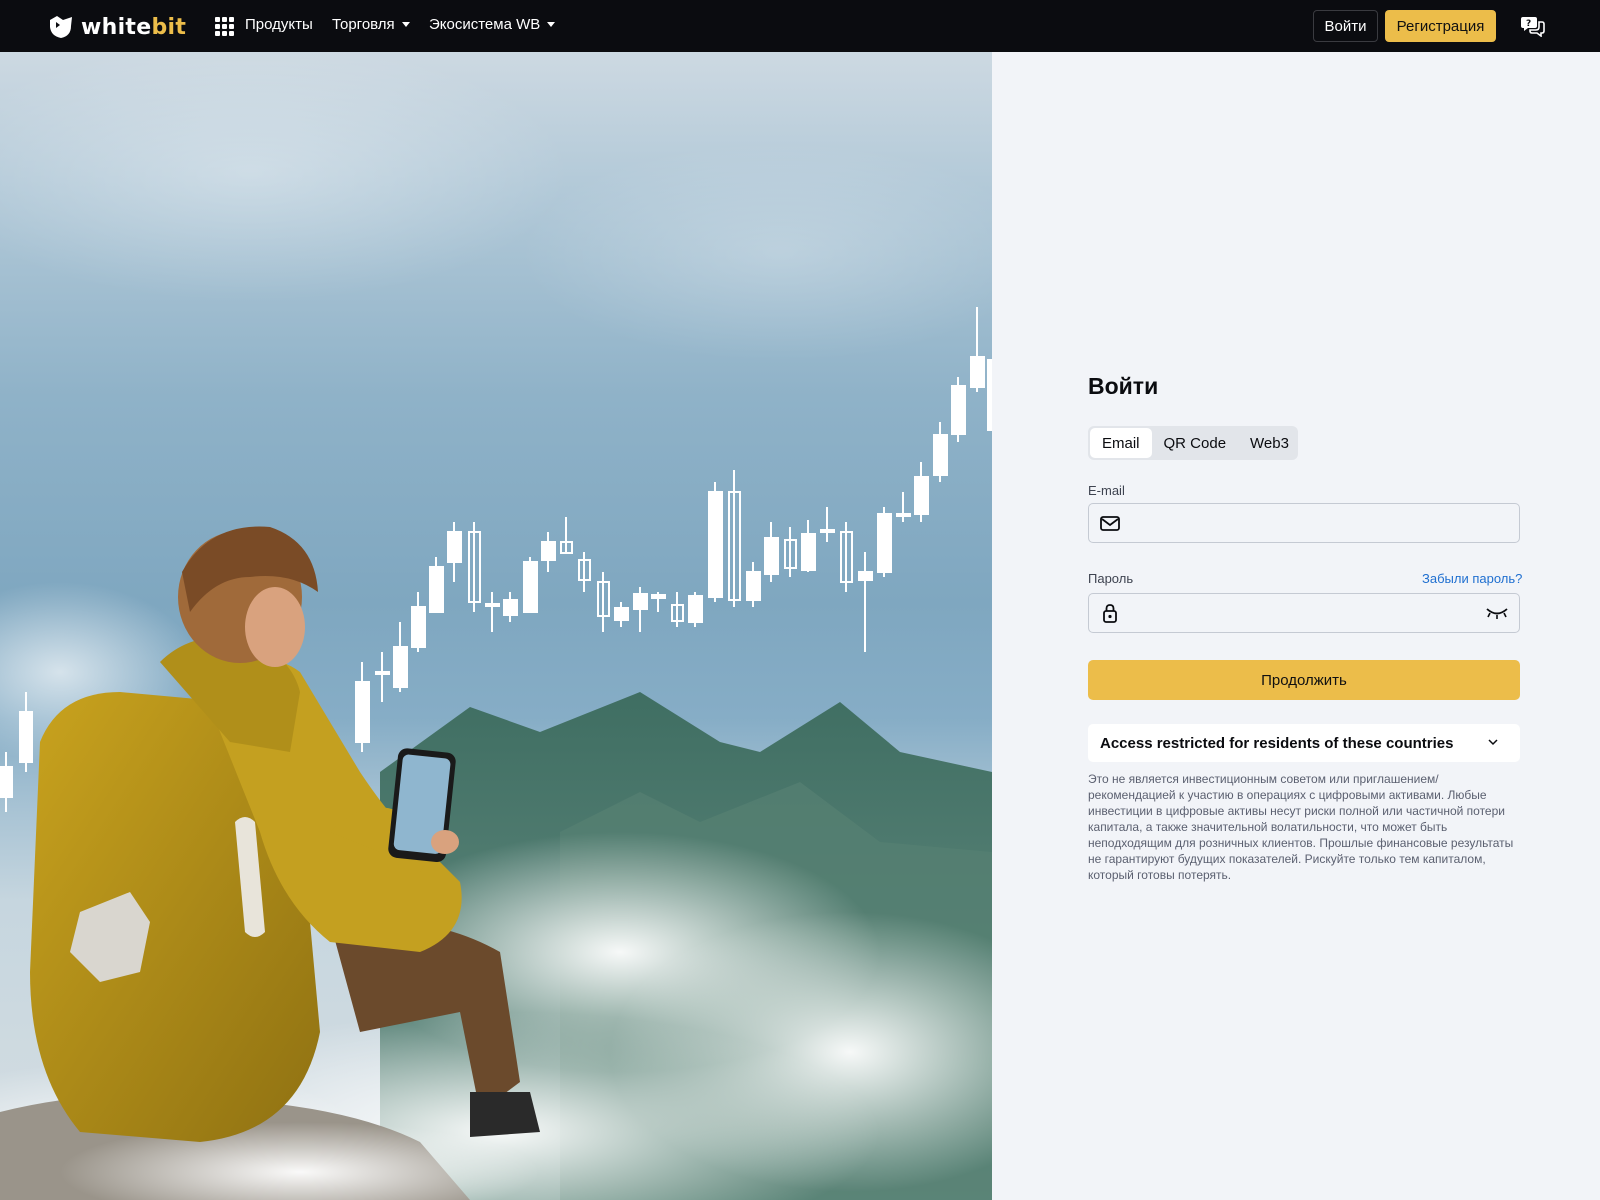 The image size is (1600, 1200). Describe the element at coordinates (1497, 613) in the screenshot. I see `eye-closed-icon` at that location.